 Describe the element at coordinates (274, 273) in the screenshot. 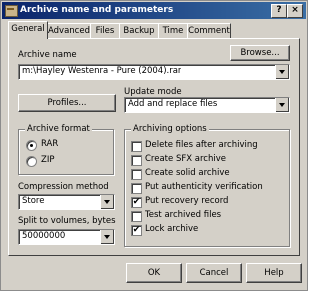

I see `help-button: Help` at that location.